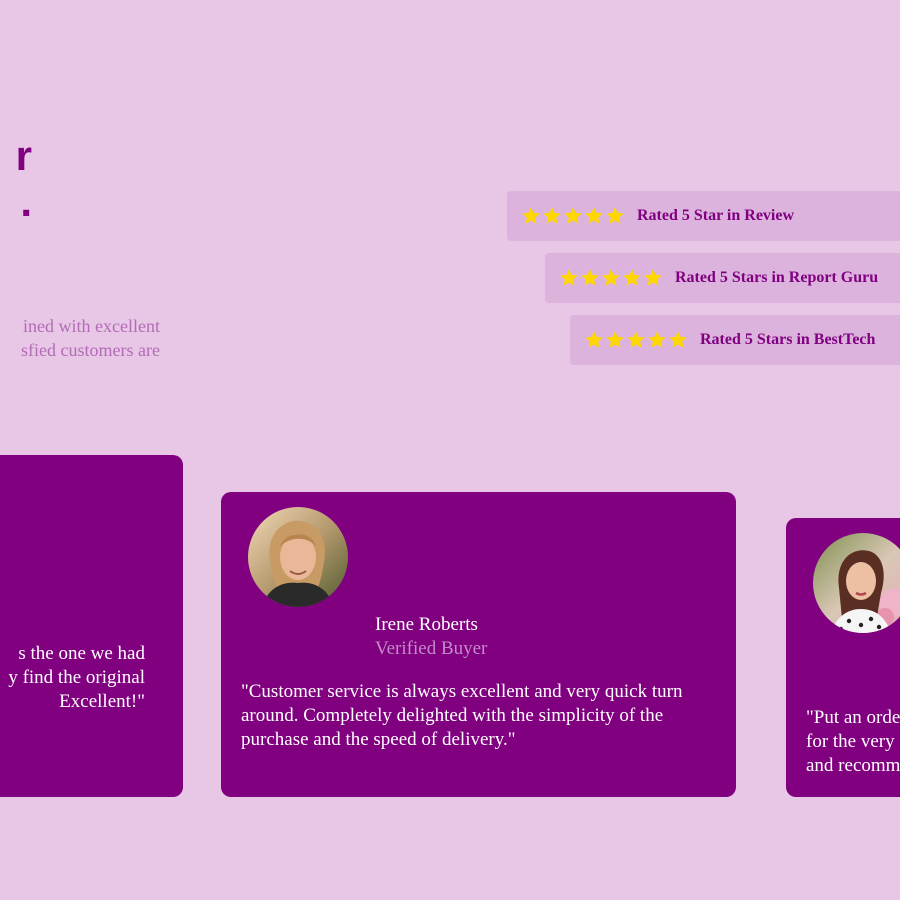 This screenshot has width=900, height=900. What do you see at coordinates (80, 338) in the screenshot?
I see `hero-description: ined with excellent sfied customers are` at bounding box center [80, 338].